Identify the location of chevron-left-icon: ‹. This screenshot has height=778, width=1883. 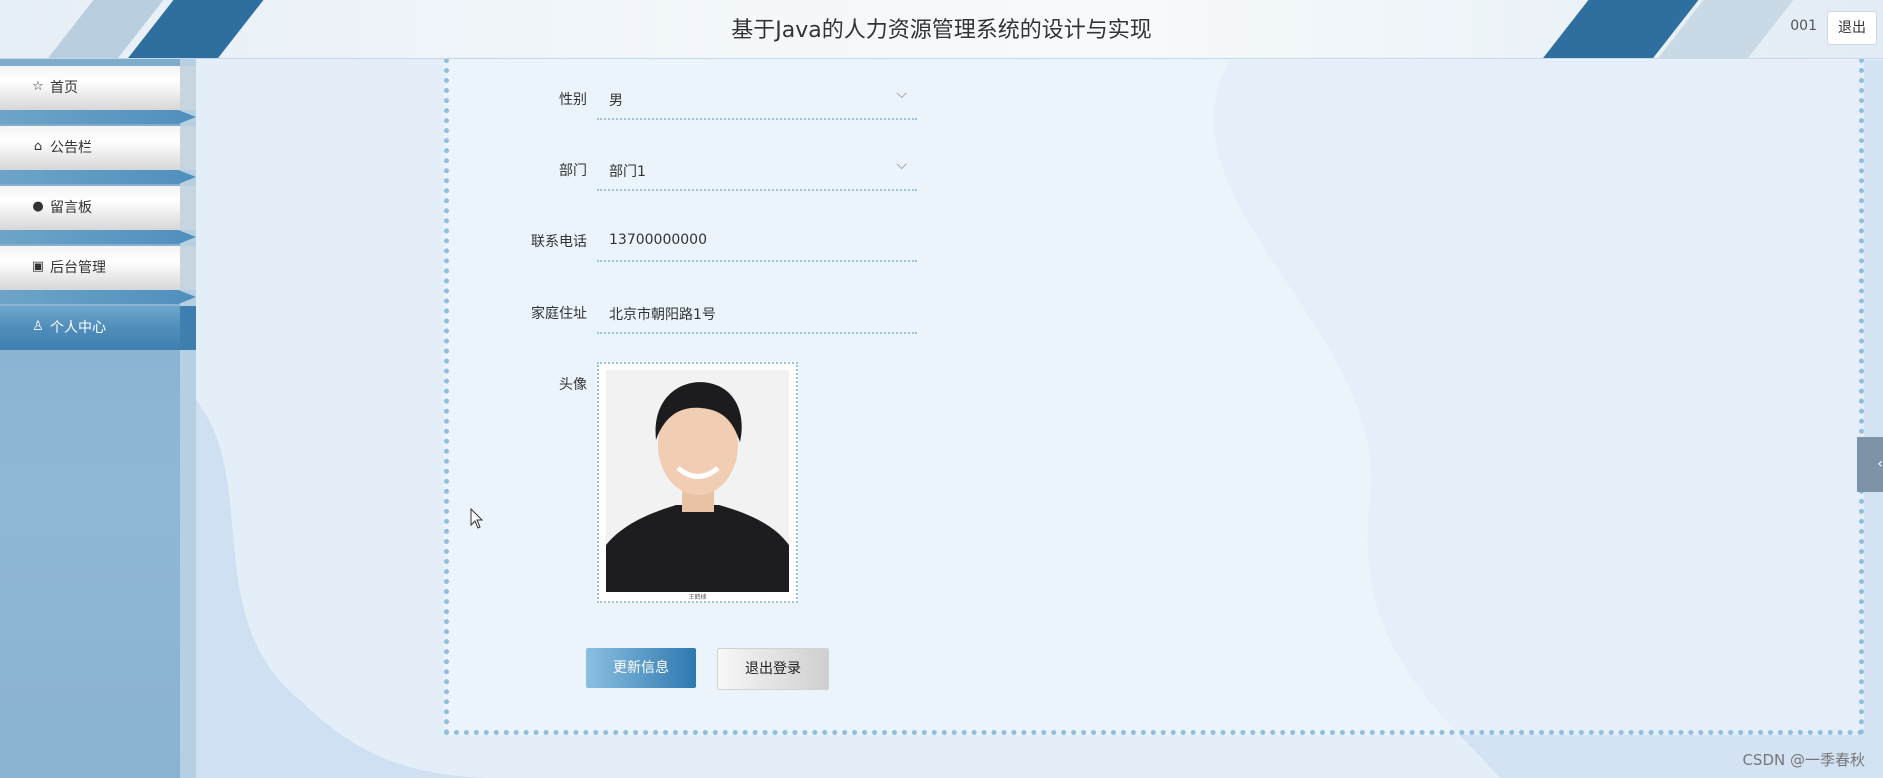
(1870, 464).